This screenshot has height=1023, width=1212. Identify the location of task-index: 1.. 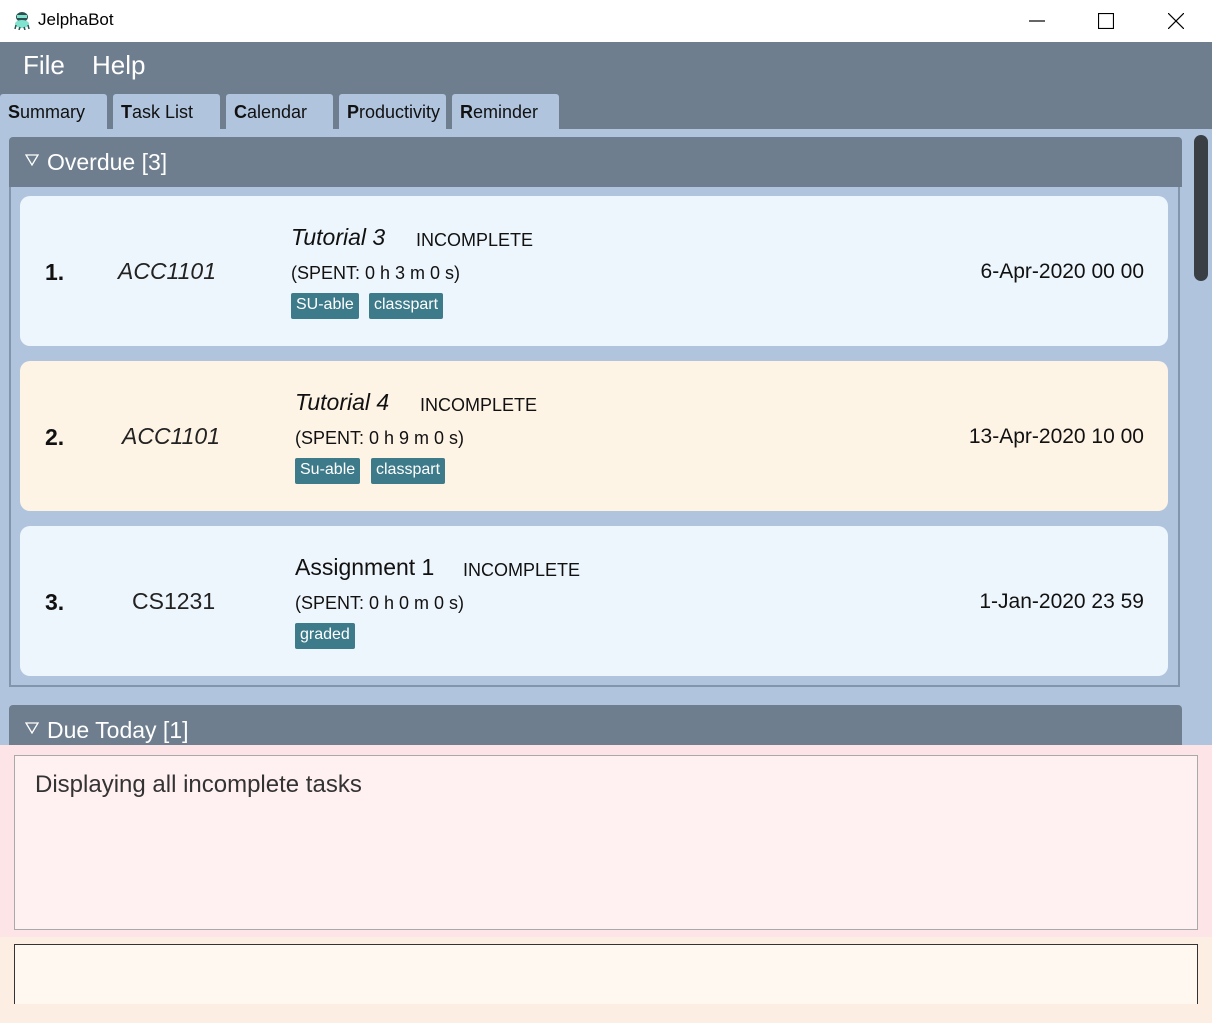
(55, 272).